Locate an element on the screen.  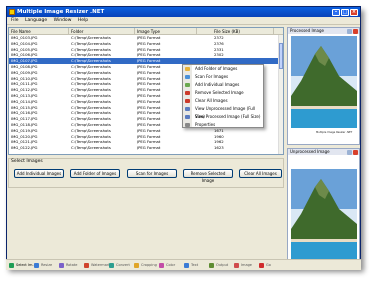
clear-icon is located at coordinates (187, 101).